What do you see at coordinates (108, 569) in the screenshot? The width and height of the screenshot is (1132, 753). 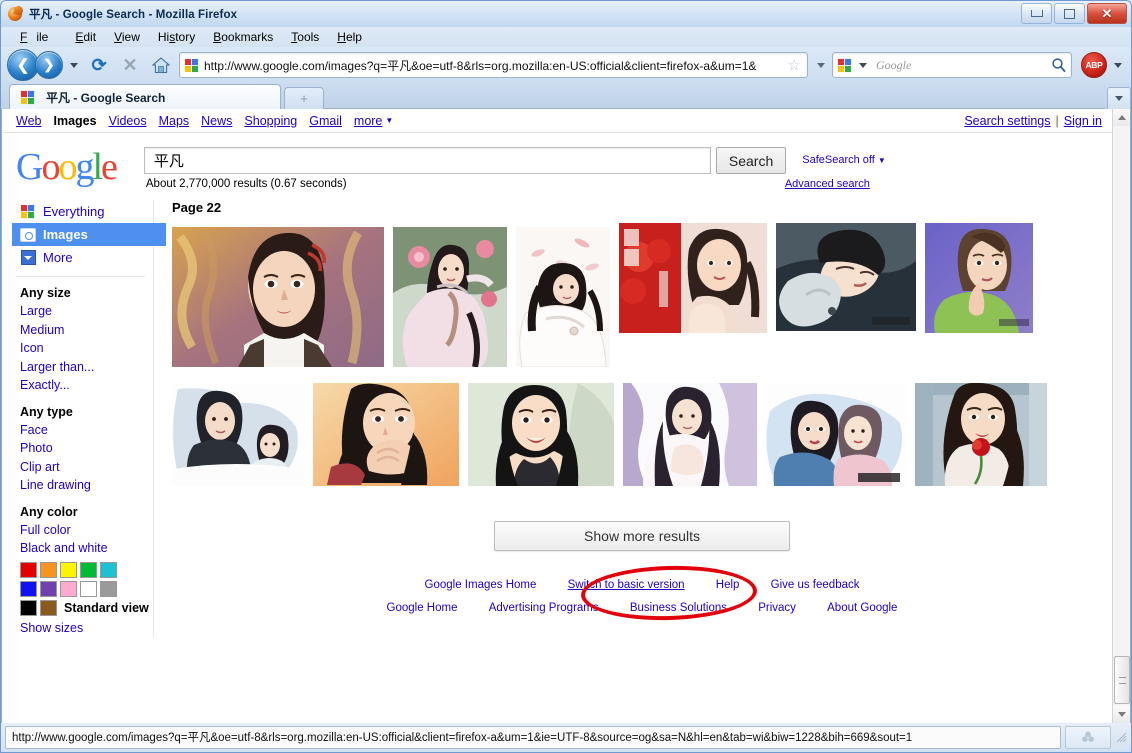 I see `color-swatch-teal` at bounding box center [108, 569].